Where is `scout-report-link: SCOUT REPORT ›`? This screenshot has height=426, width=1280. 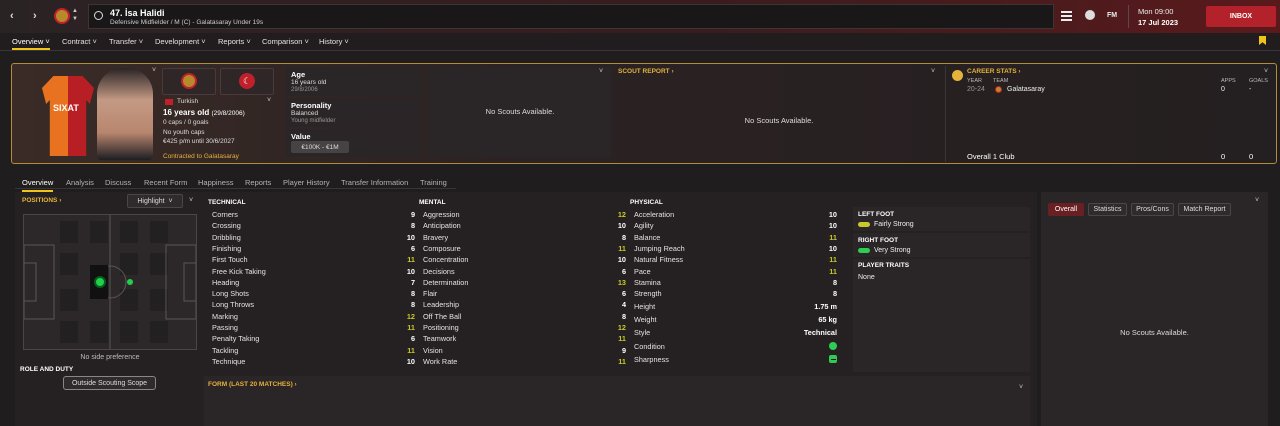
scout-report-link: SCOUT REPORT › is located at coordinates (646, 71).